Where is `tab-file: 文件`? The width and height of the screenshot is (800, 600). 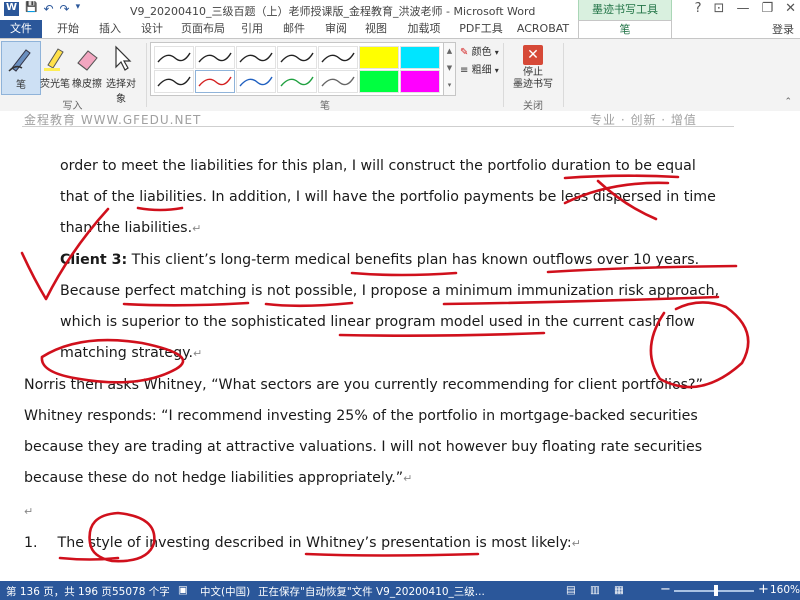 tab-file: 文件 is located at coordinates (21, 29).